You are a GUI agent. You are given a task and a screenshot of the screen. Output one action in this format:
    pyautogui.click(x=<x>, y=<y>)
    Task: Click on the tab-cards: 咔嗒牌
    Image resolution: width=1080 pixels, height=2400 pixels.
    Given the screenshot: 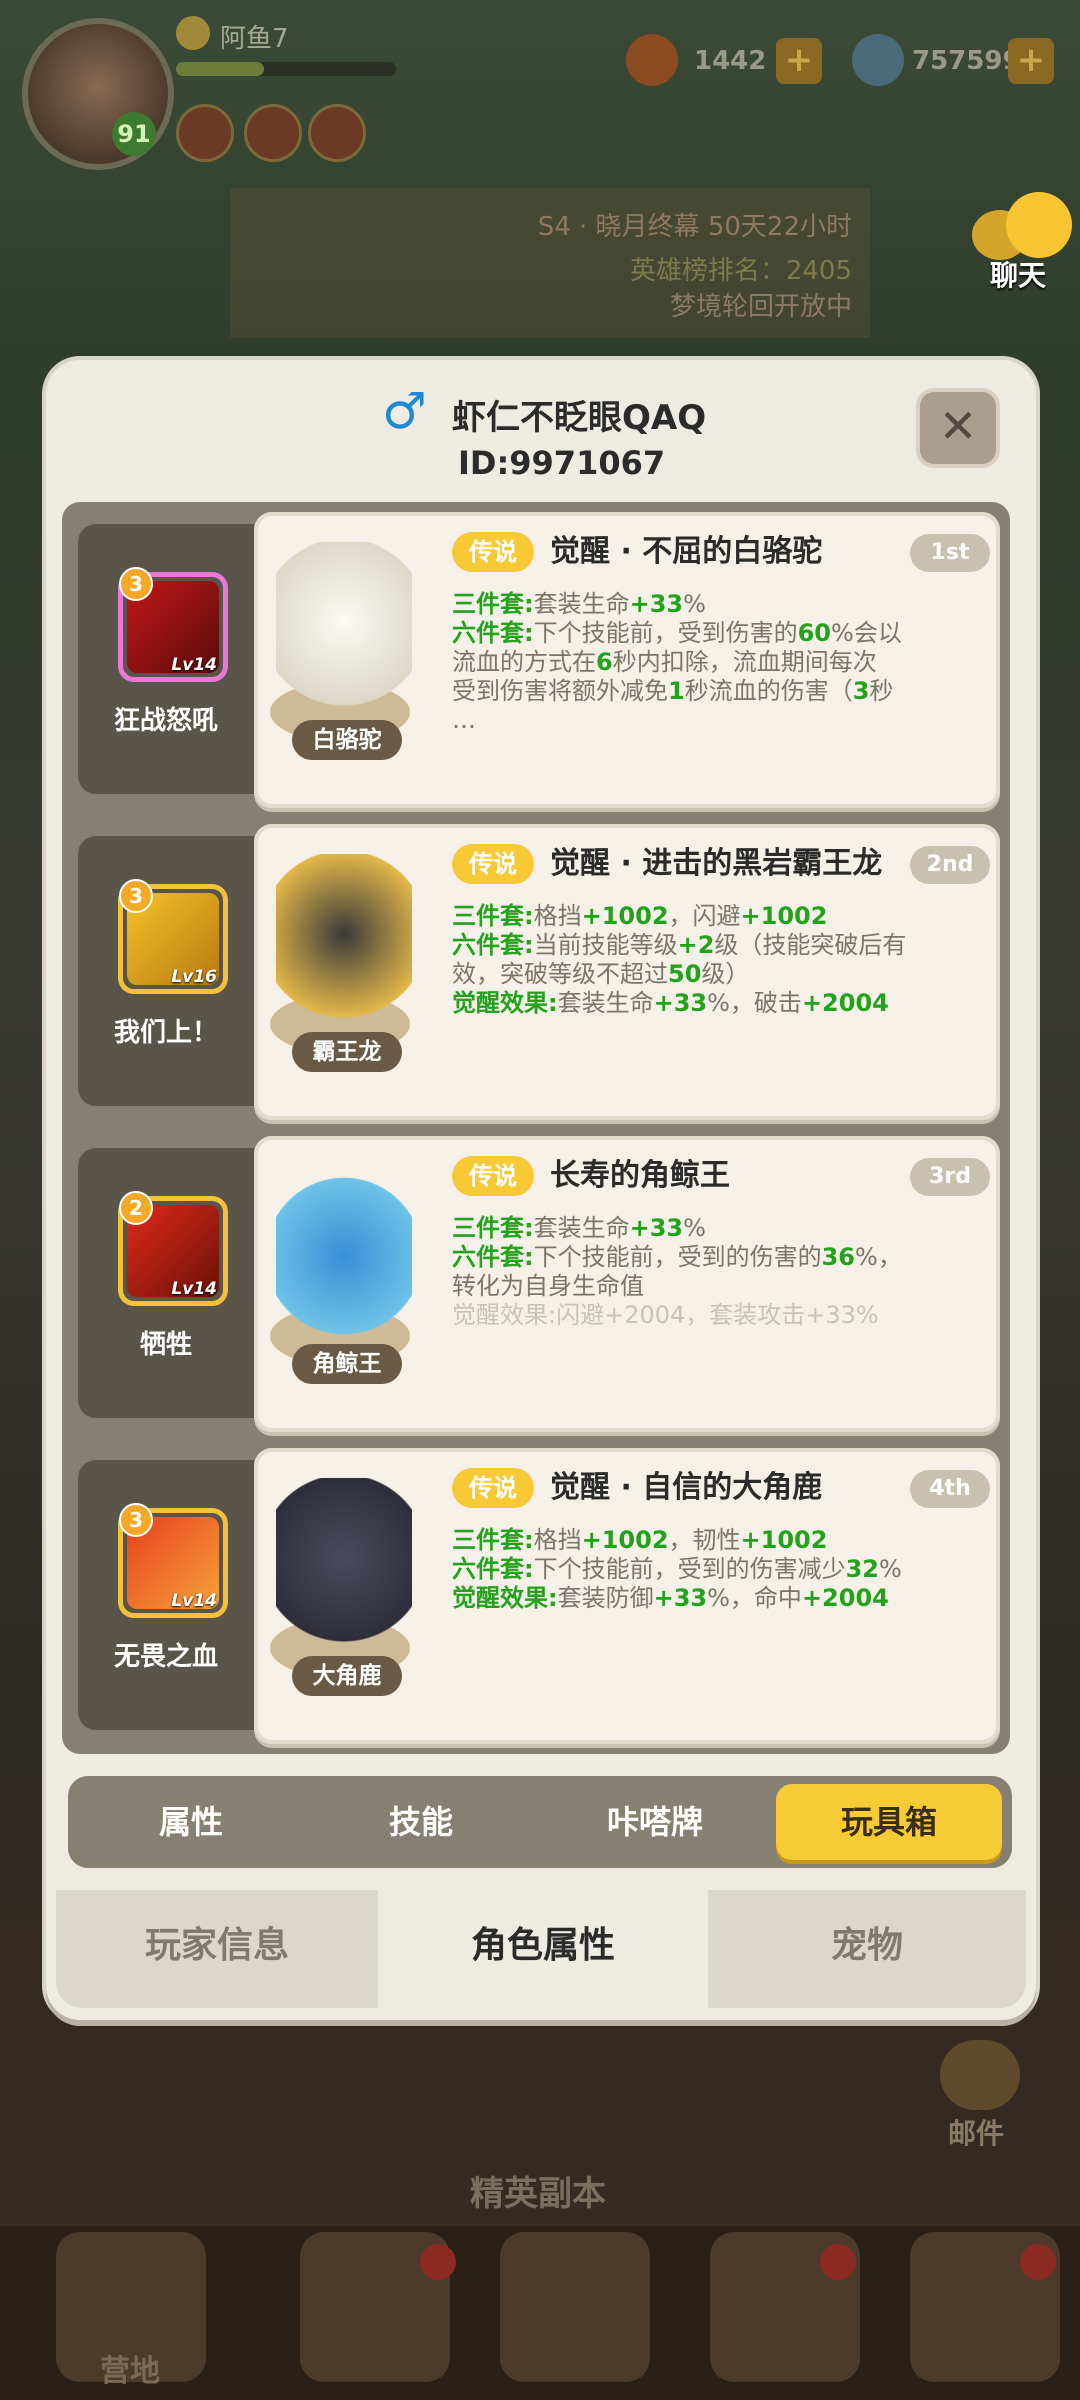 What is the action you would take?
    pyautogui.click(x=655, y=1822)
    